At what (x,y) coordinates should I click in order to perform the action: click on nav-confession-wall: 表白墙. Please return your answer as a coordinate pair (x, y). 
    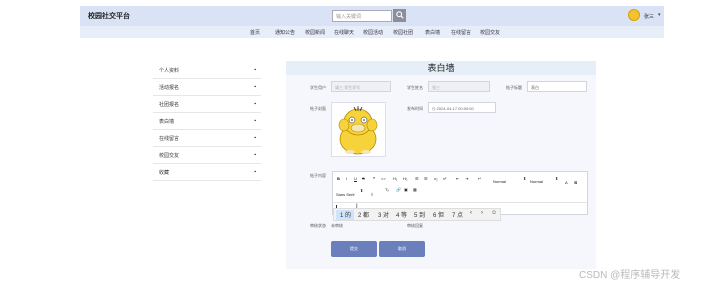
    Looking at the image, I should click on (432, 32).